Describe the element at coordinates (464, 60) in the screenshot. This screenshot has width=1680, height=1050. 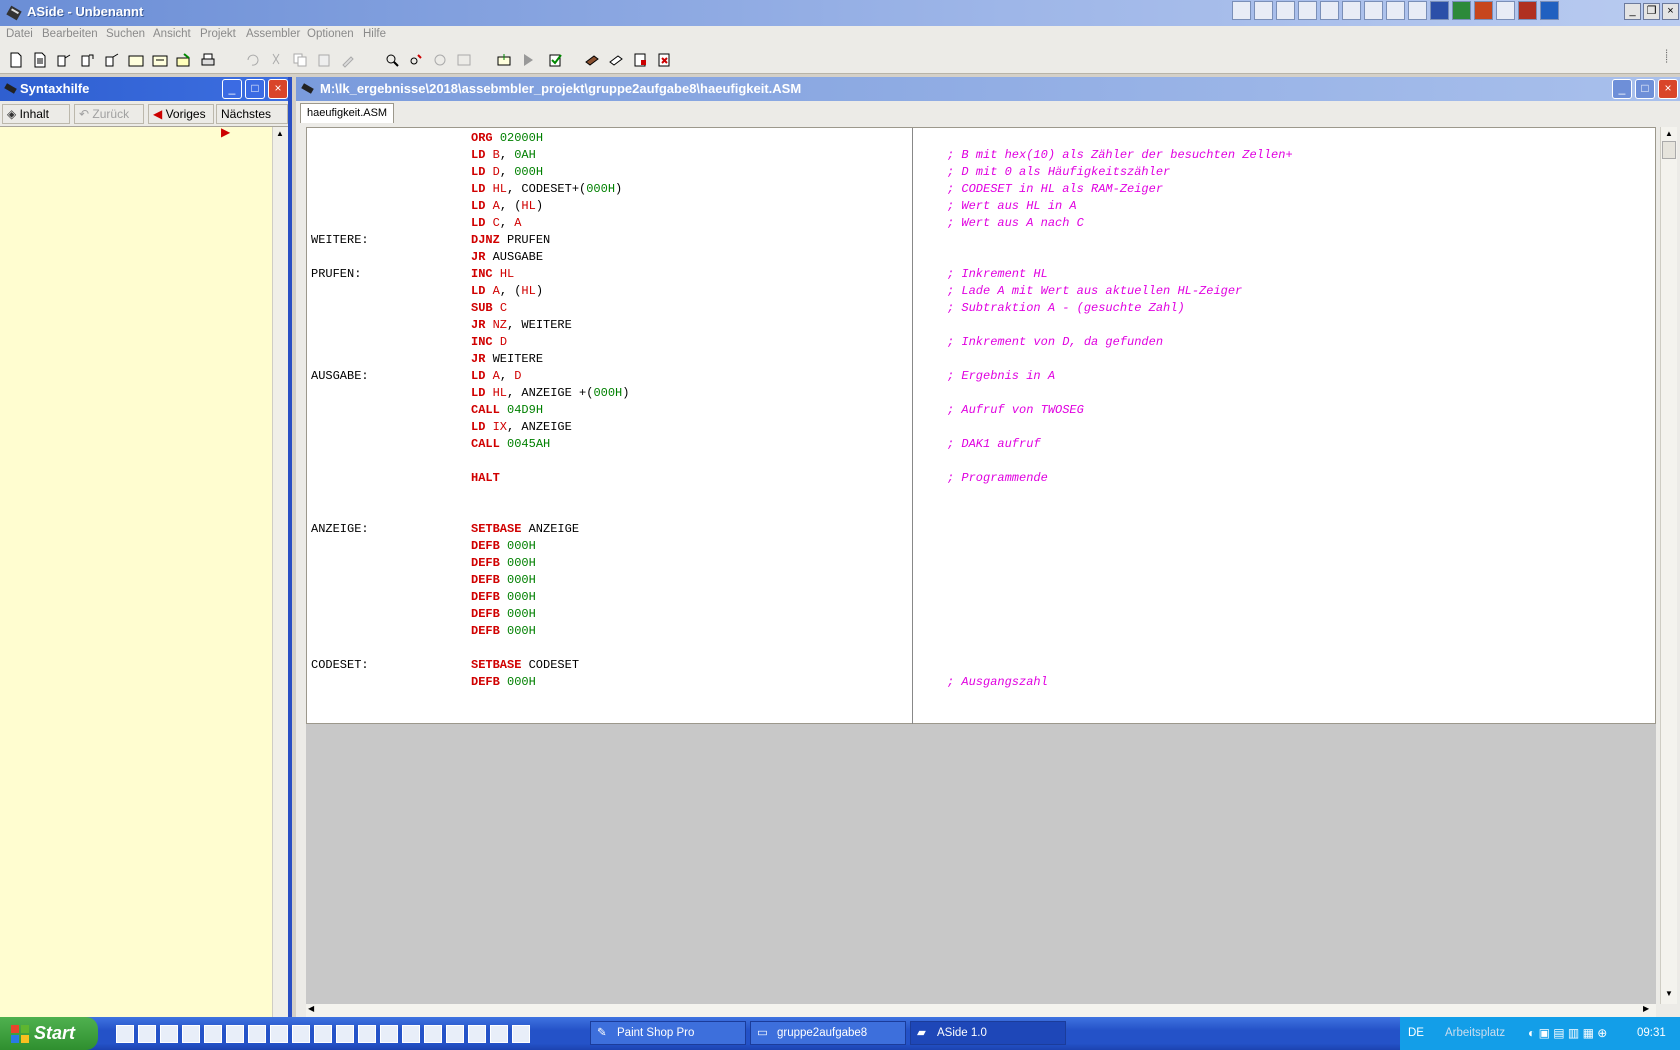
I see `goto-icon` at that location.